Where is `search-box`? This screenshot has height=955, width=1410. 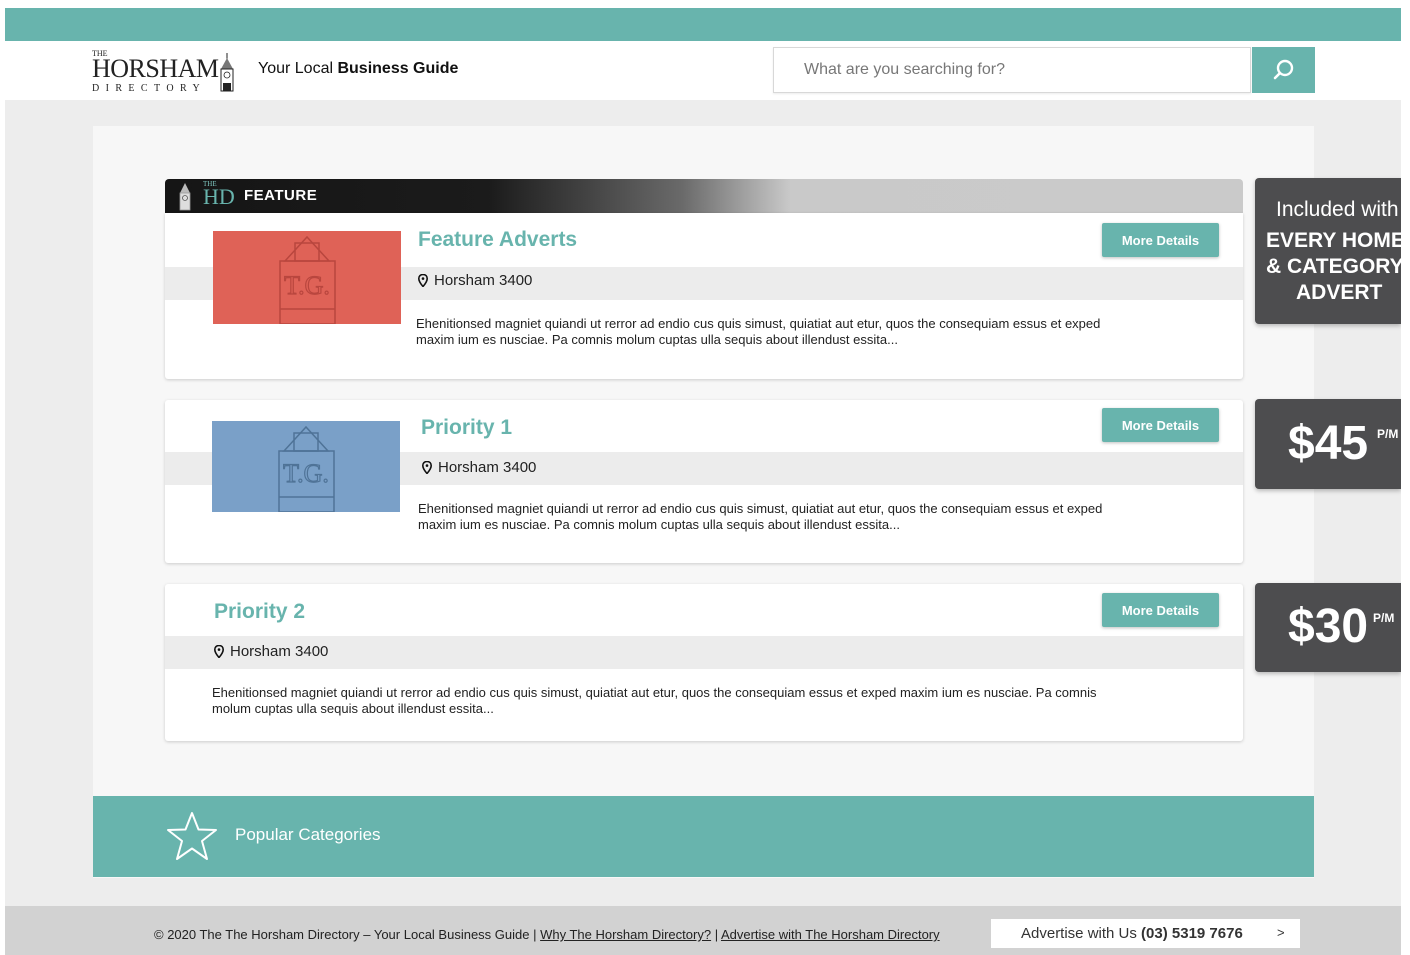 search-box is located at coordinates (1012, 70).